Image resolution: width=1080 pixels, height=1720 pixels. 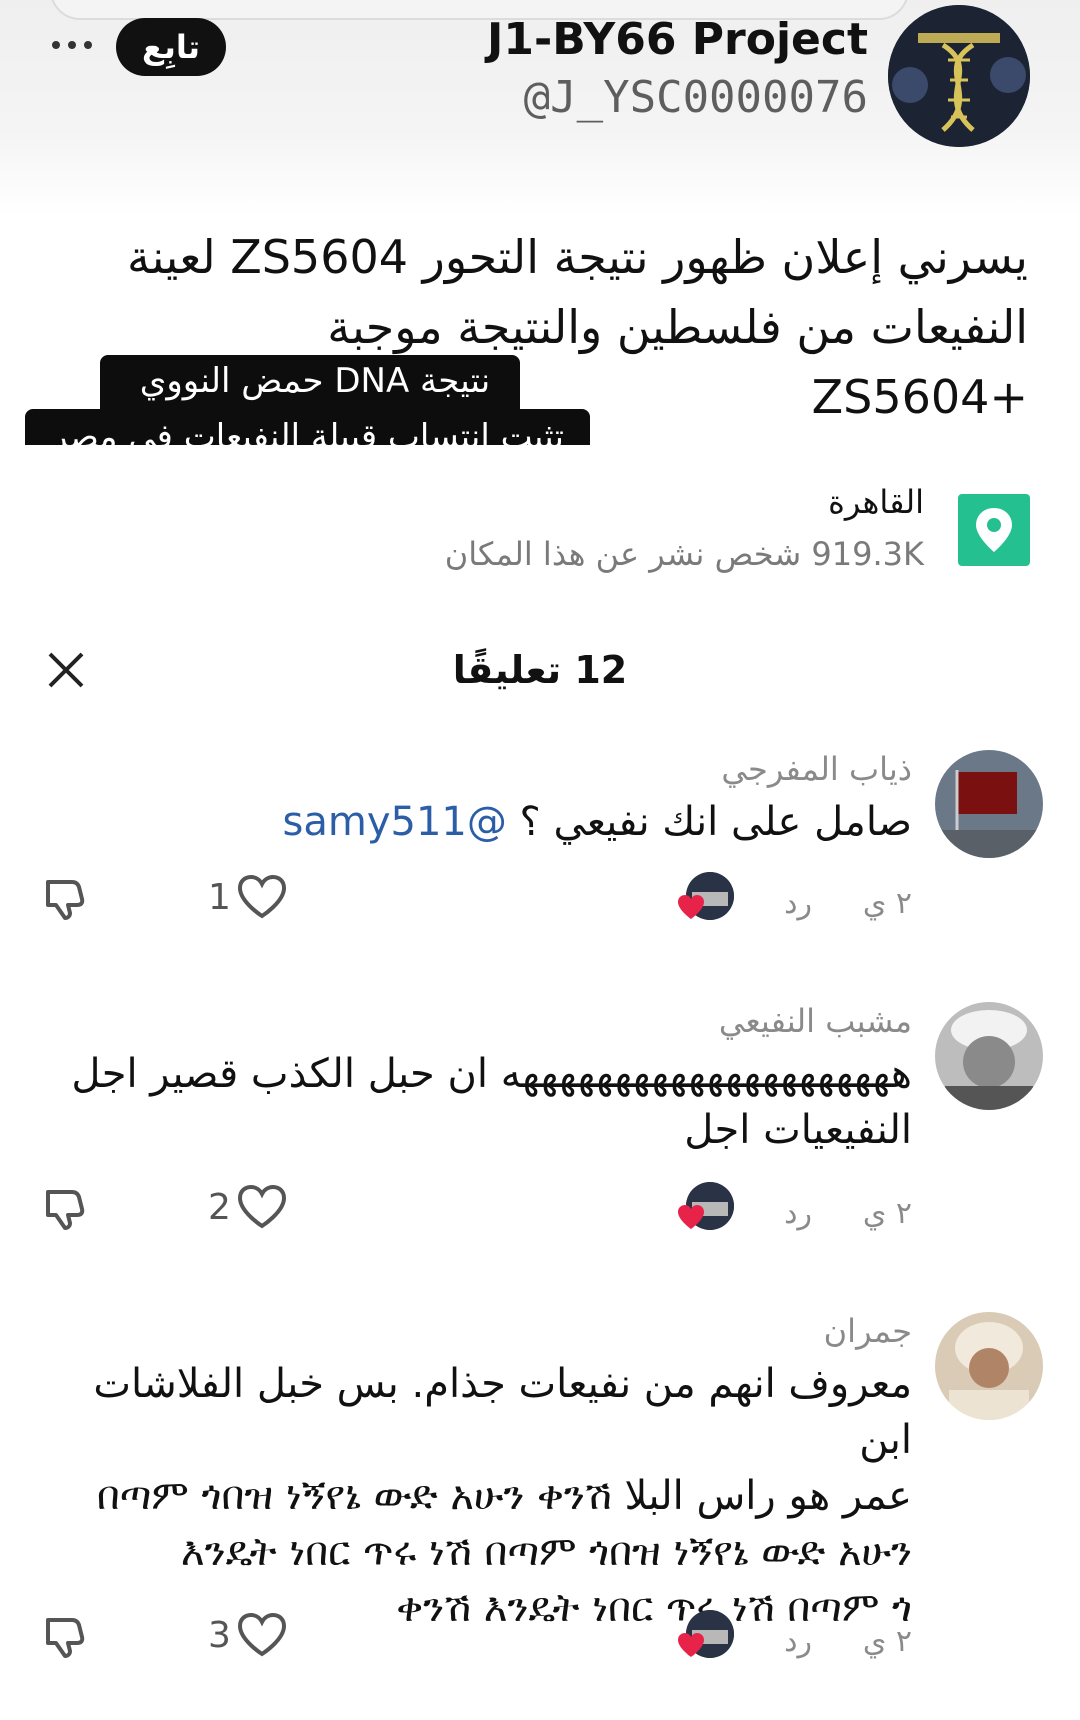 I want to click on location-posts-count: 919.3K, so click(x=867, y=554).